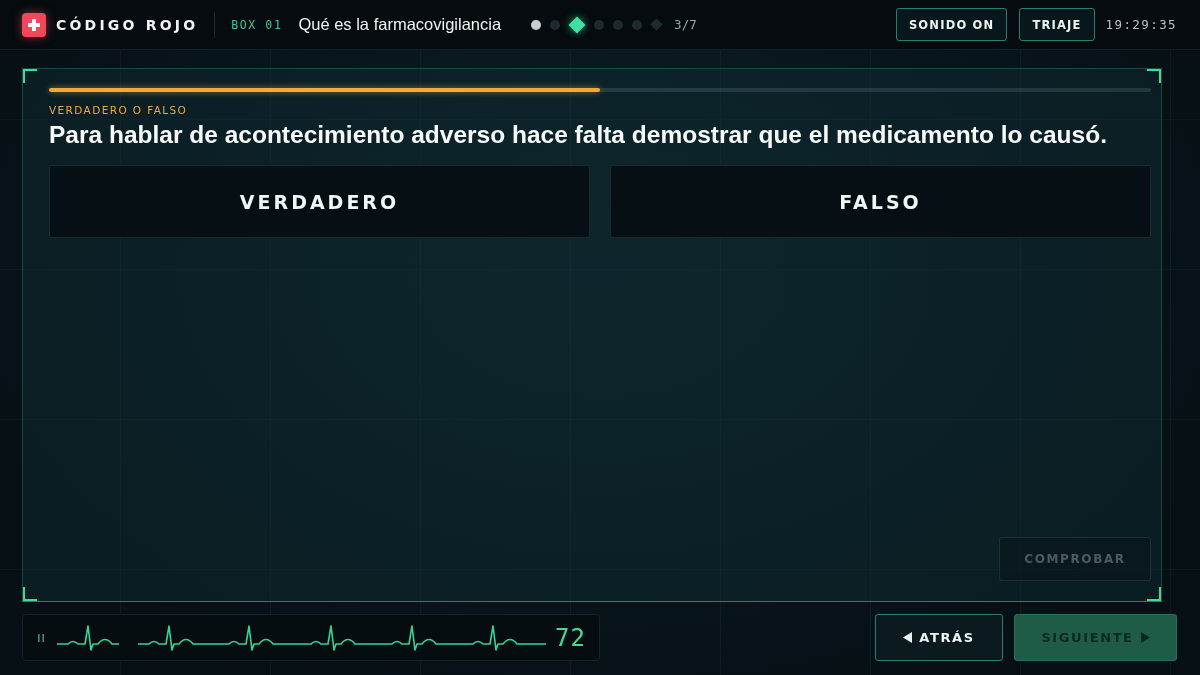 This screenshot has width=1200, height=675. What do you see at coordinates (34, 24) in the screenshot?
I see `cross-icon` at bounding box center [34, 24].